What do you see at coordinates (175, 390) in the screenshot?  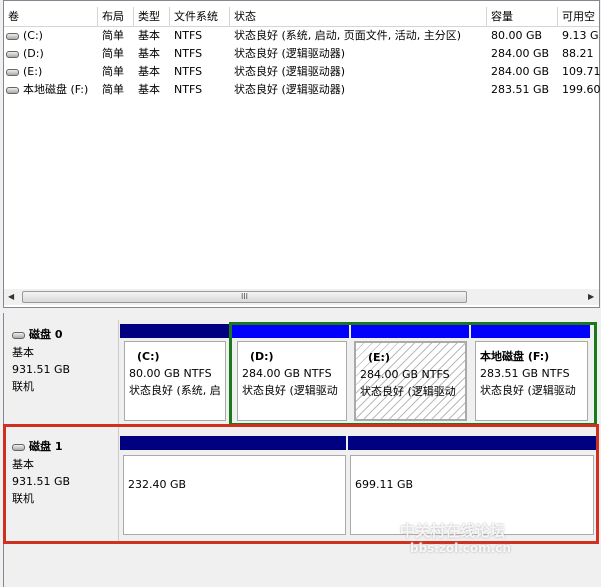 I see `partition-status: 状态良好 (系统, 启` at bounding box center [175, 390].